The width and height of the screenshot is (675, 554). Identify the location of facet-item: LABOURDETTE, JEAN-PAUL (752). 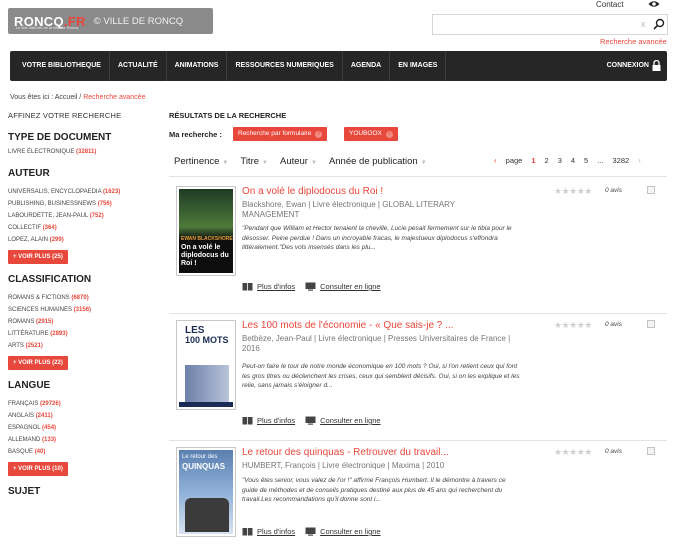
(85, 216).